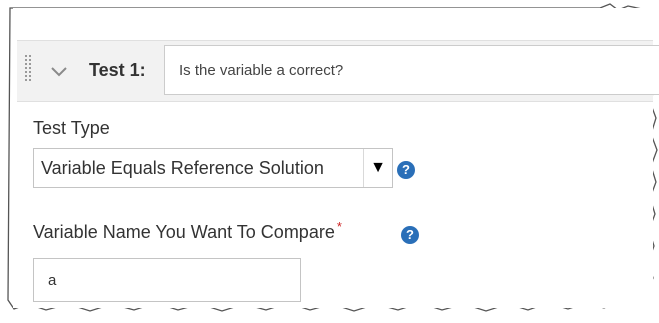  Describe the element at coordinates (182, 168) in the screenshot. I see `test-type-selected-value: Variable Equals Reference Solution` at that location.